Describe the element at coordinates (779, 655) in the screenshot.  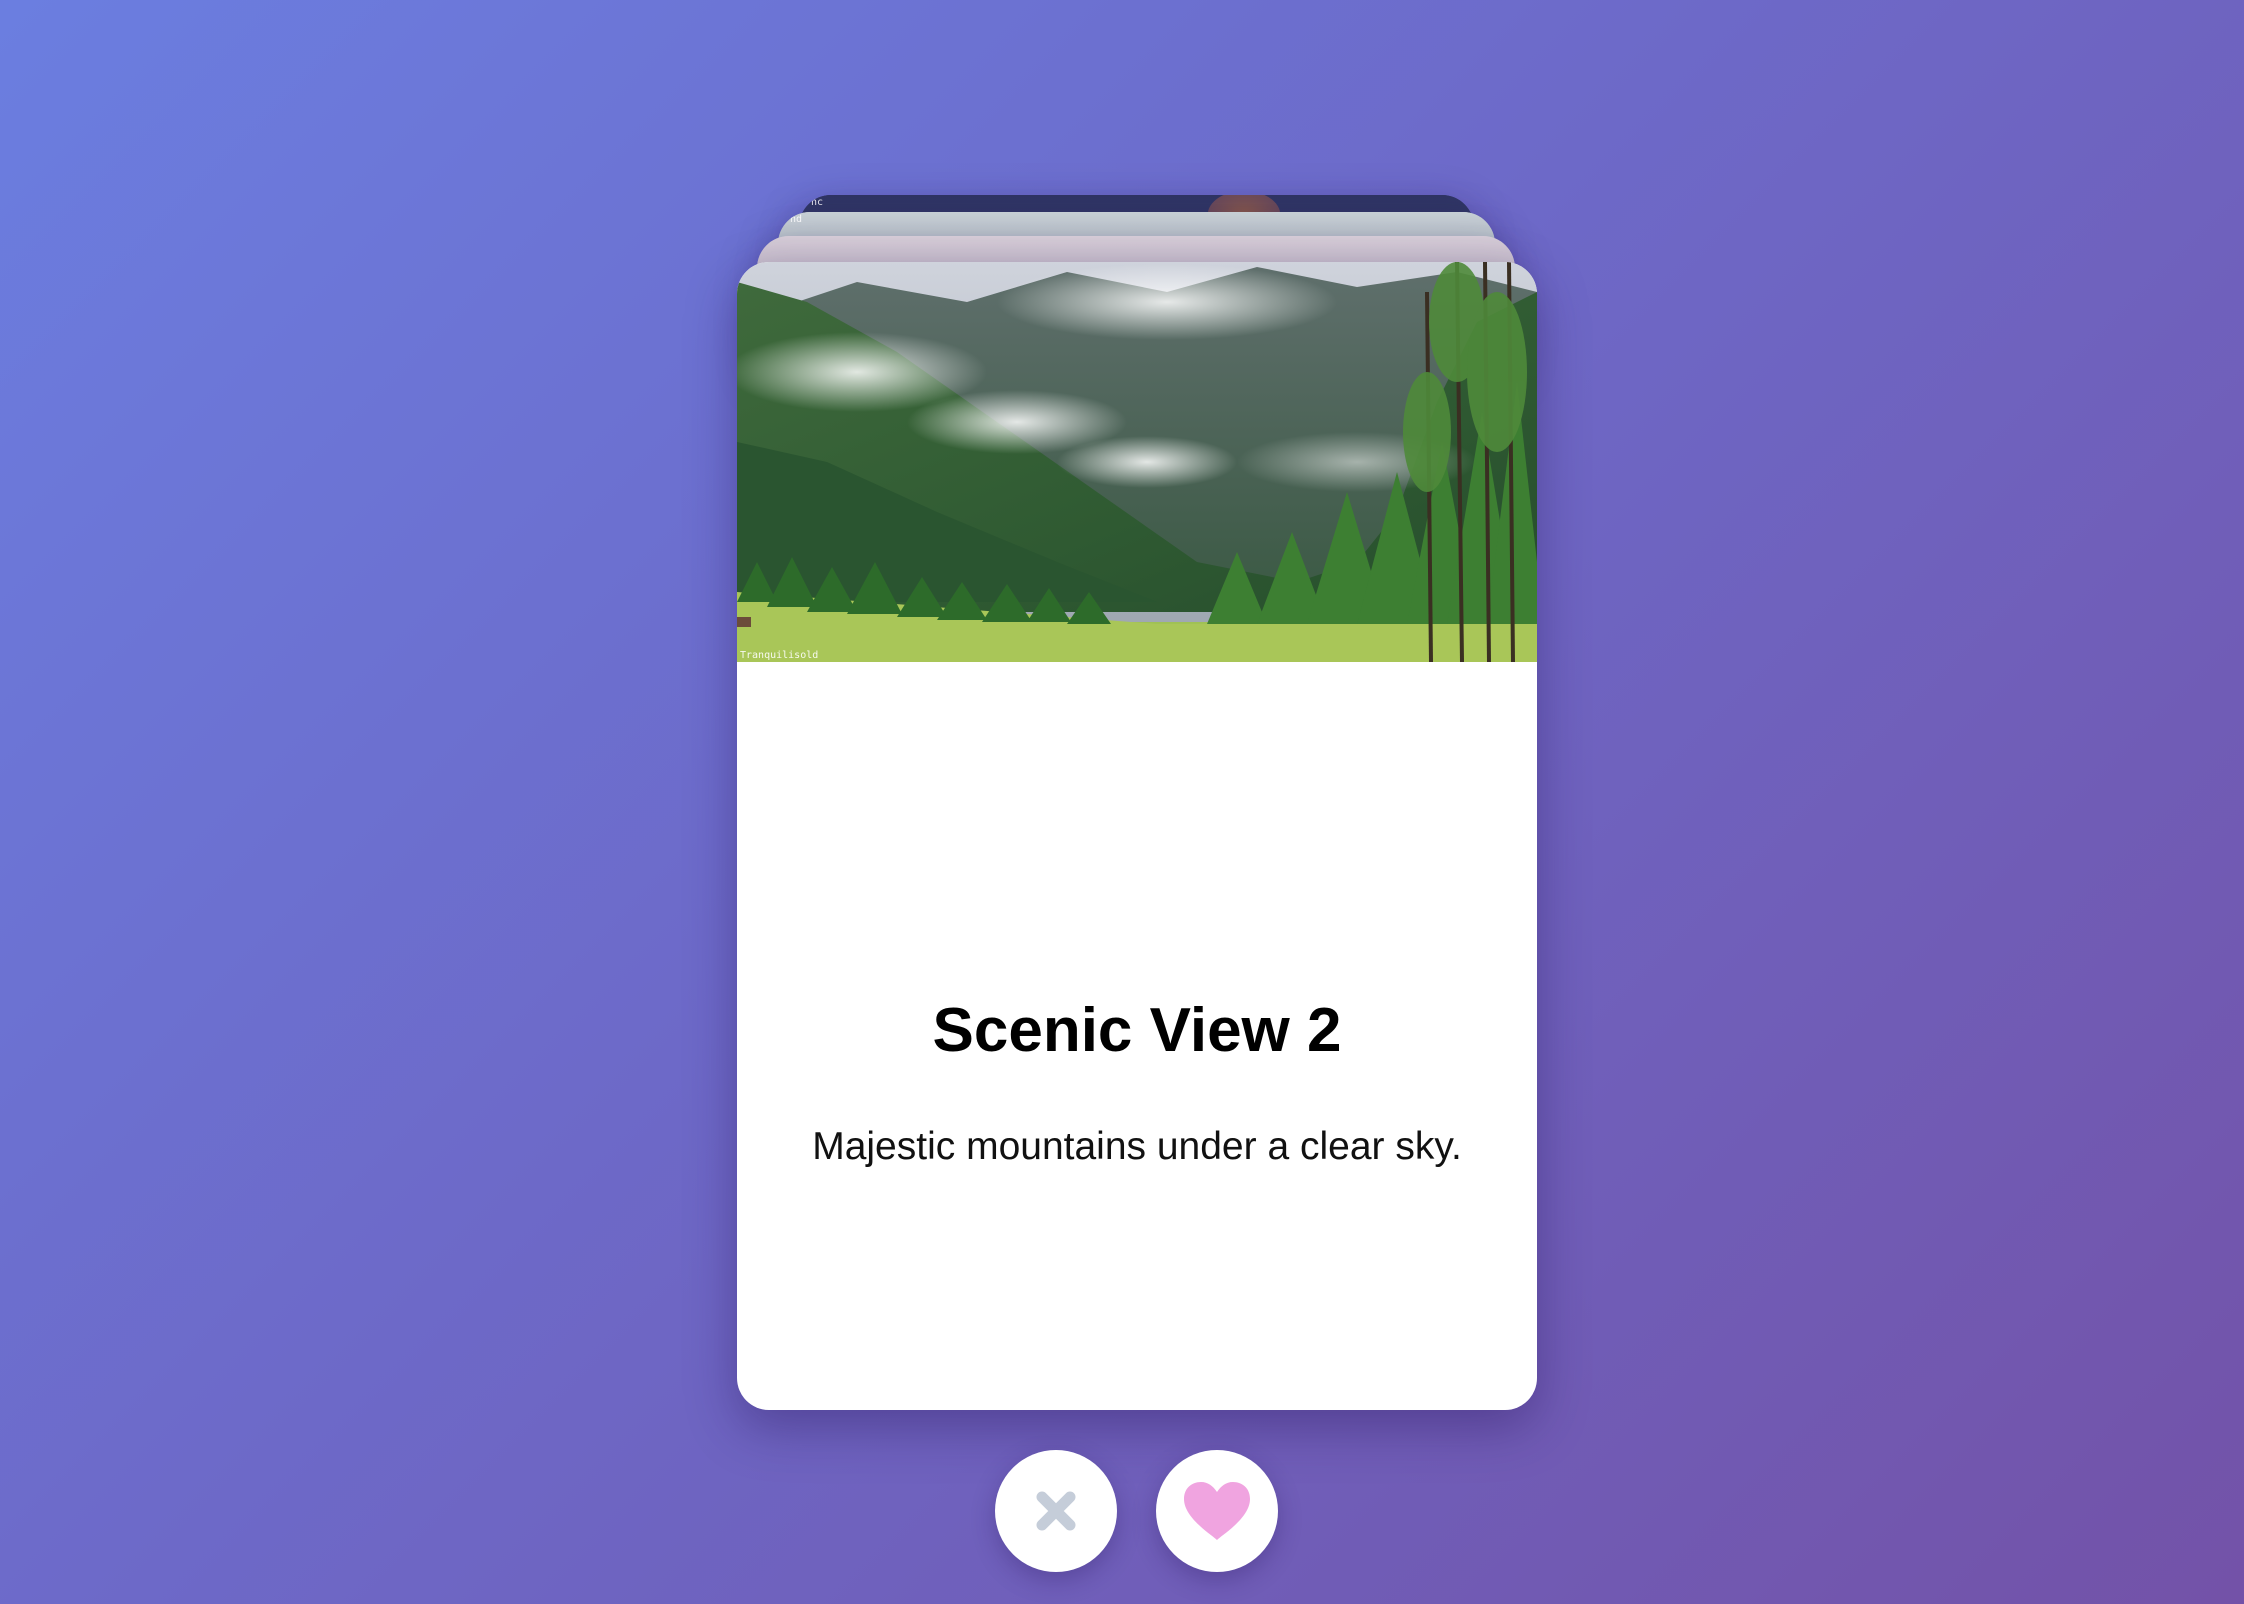
I see `image-credit: Tranquilisold` at that location.